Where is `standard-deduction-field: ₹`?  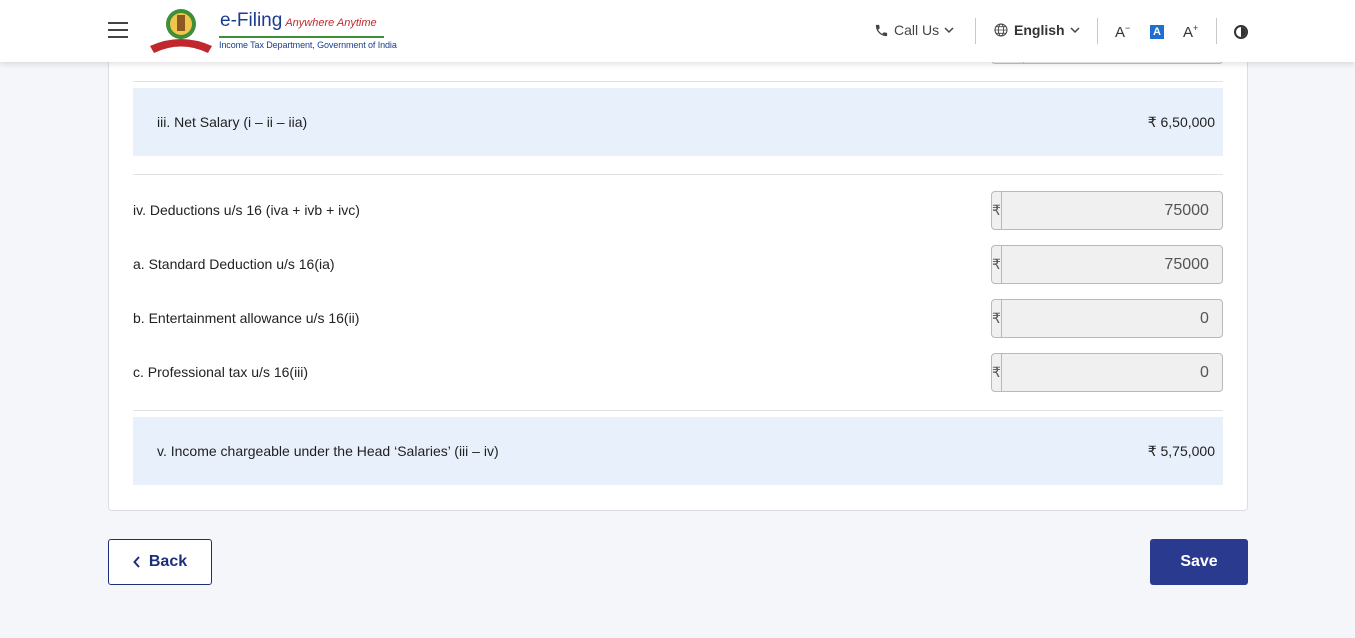 standard-deduction-field: ₹ is located at coordinates (1107, 264).